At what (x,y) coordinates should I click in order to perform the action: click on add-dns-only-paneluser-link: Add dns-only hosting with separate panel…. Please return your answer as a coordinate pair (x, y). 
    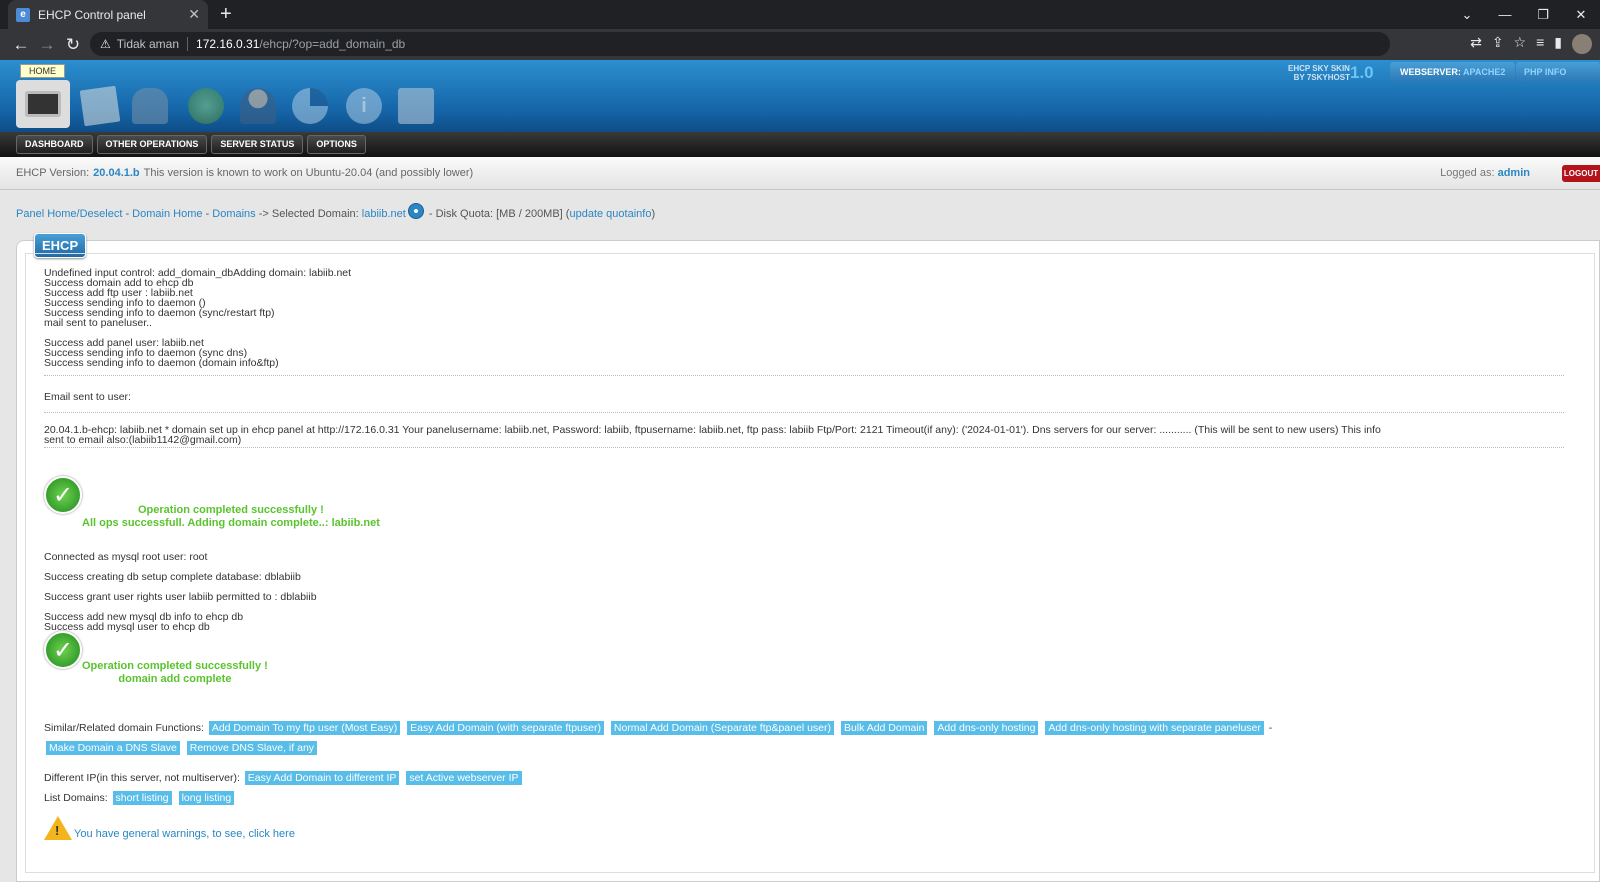
    Looking at the image, I should click on (1154, 728).